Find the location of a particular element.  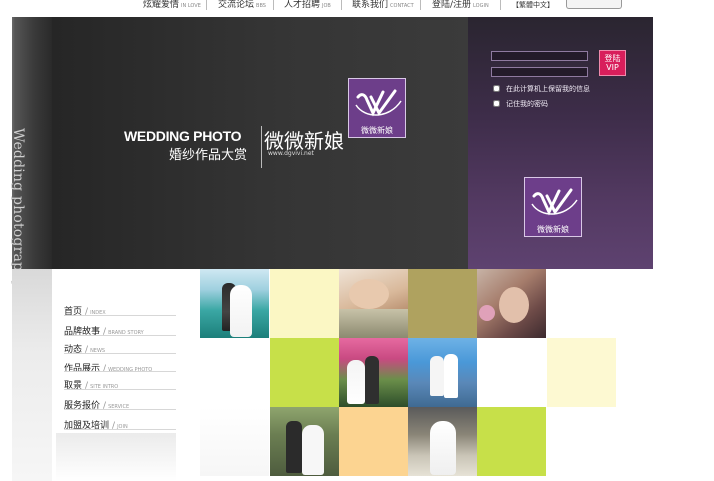

photo-tile-church-bride is located at coordinates (442, 441).